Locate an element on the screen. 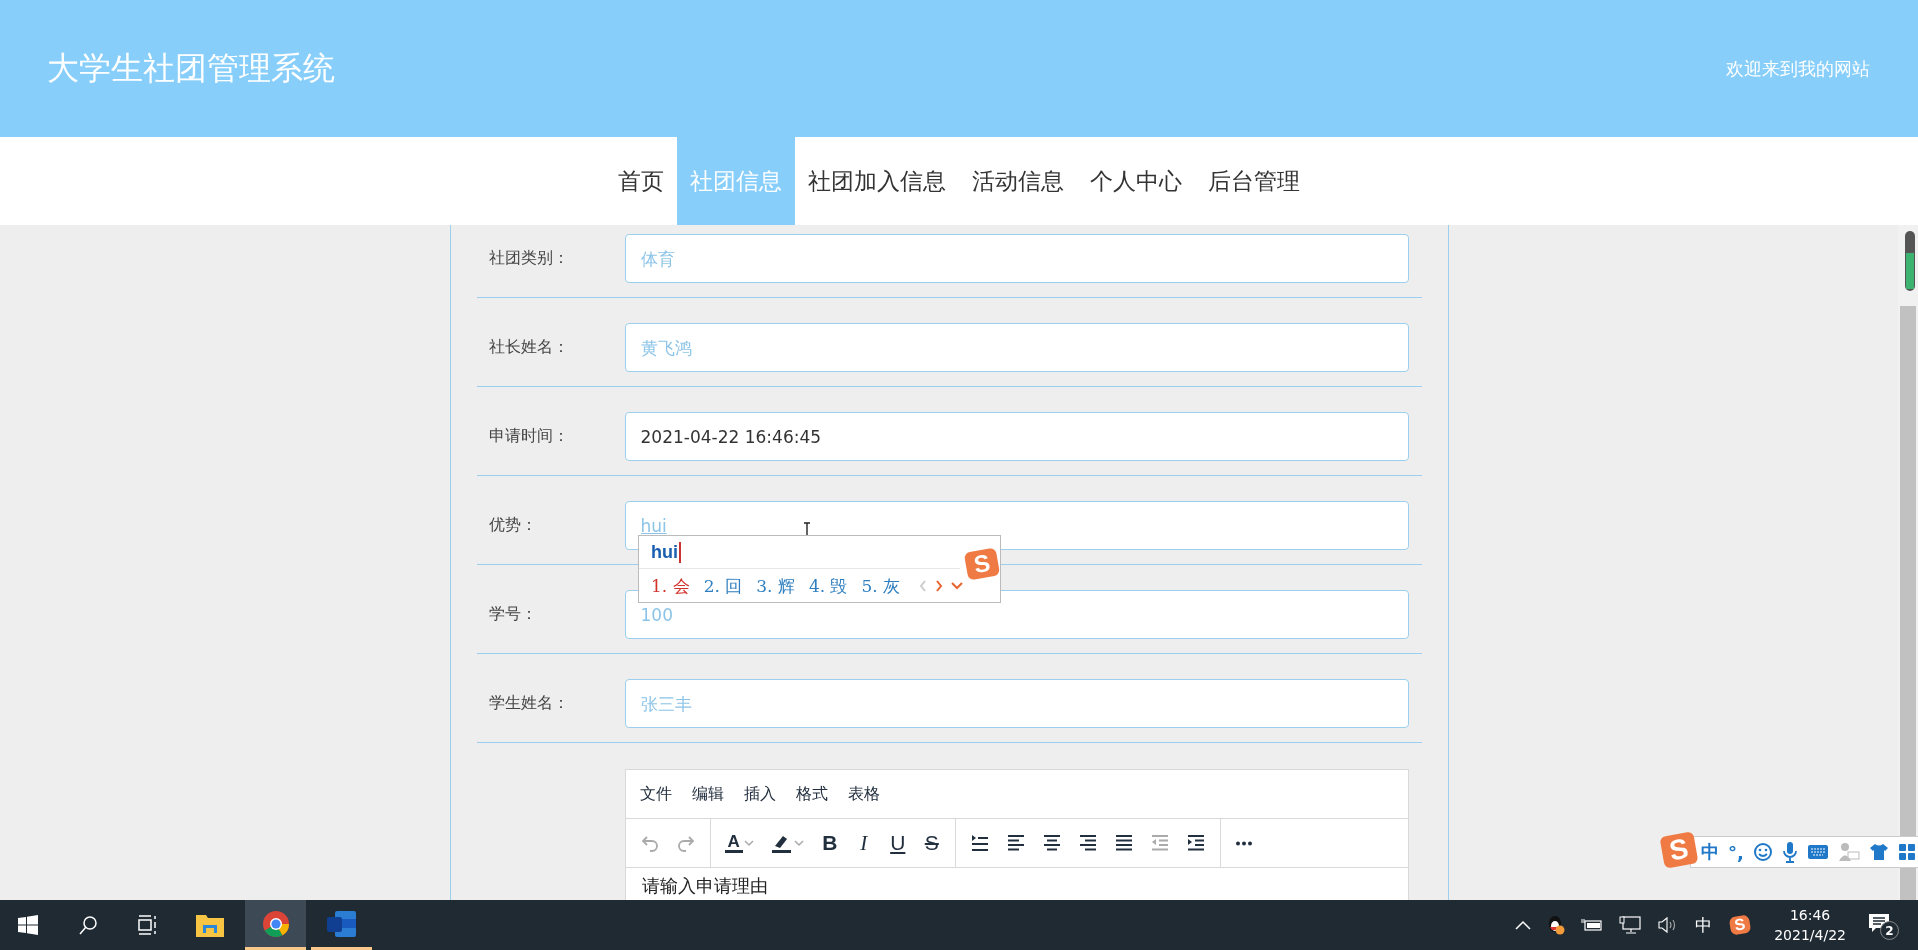 The height and width of the screenshot is (950, 1918). field-label: 优势： is located at coordinates (513, 525).